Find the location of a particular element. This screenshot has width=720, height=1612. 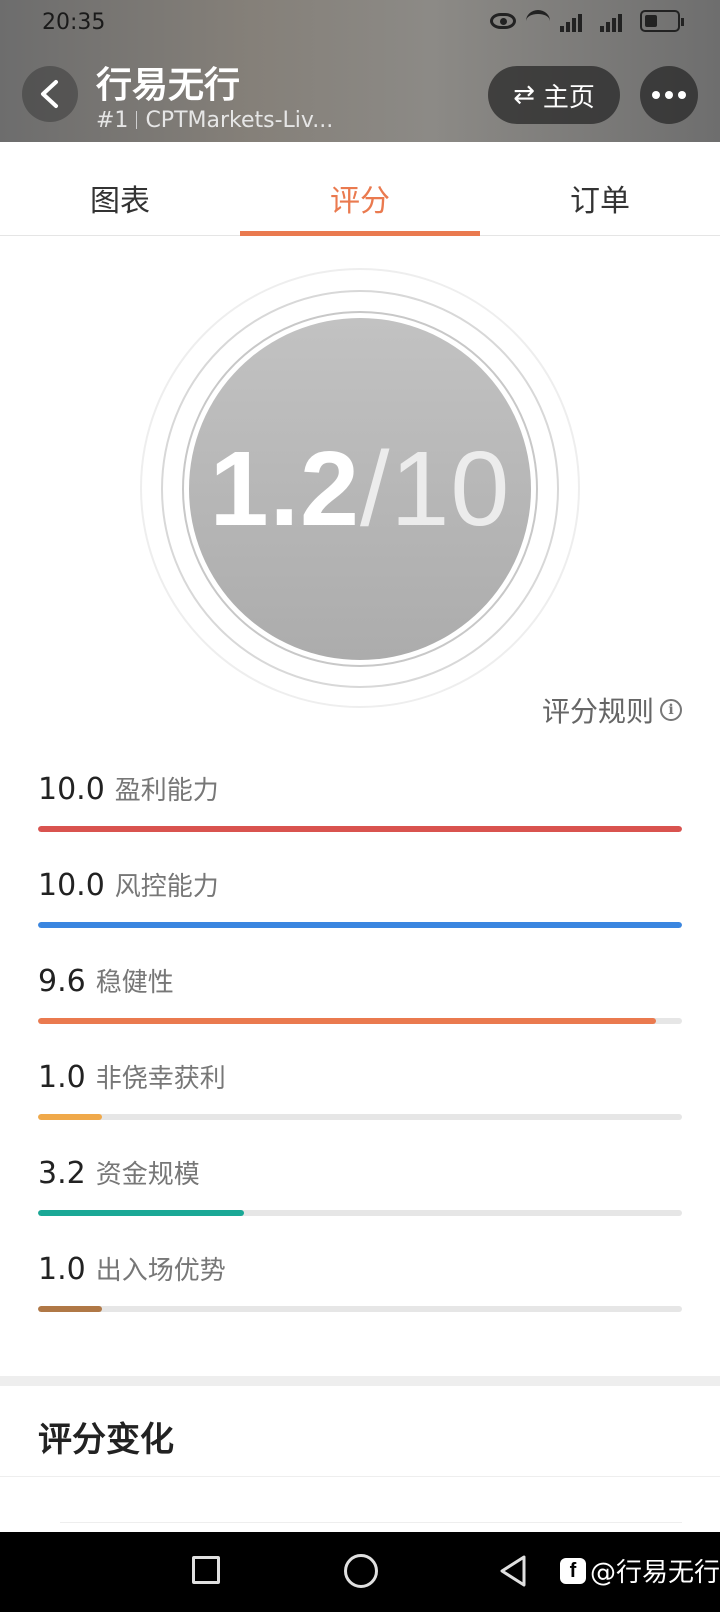

metric-row: 9.6 稳健性 is located at coordinates (360, 1002).